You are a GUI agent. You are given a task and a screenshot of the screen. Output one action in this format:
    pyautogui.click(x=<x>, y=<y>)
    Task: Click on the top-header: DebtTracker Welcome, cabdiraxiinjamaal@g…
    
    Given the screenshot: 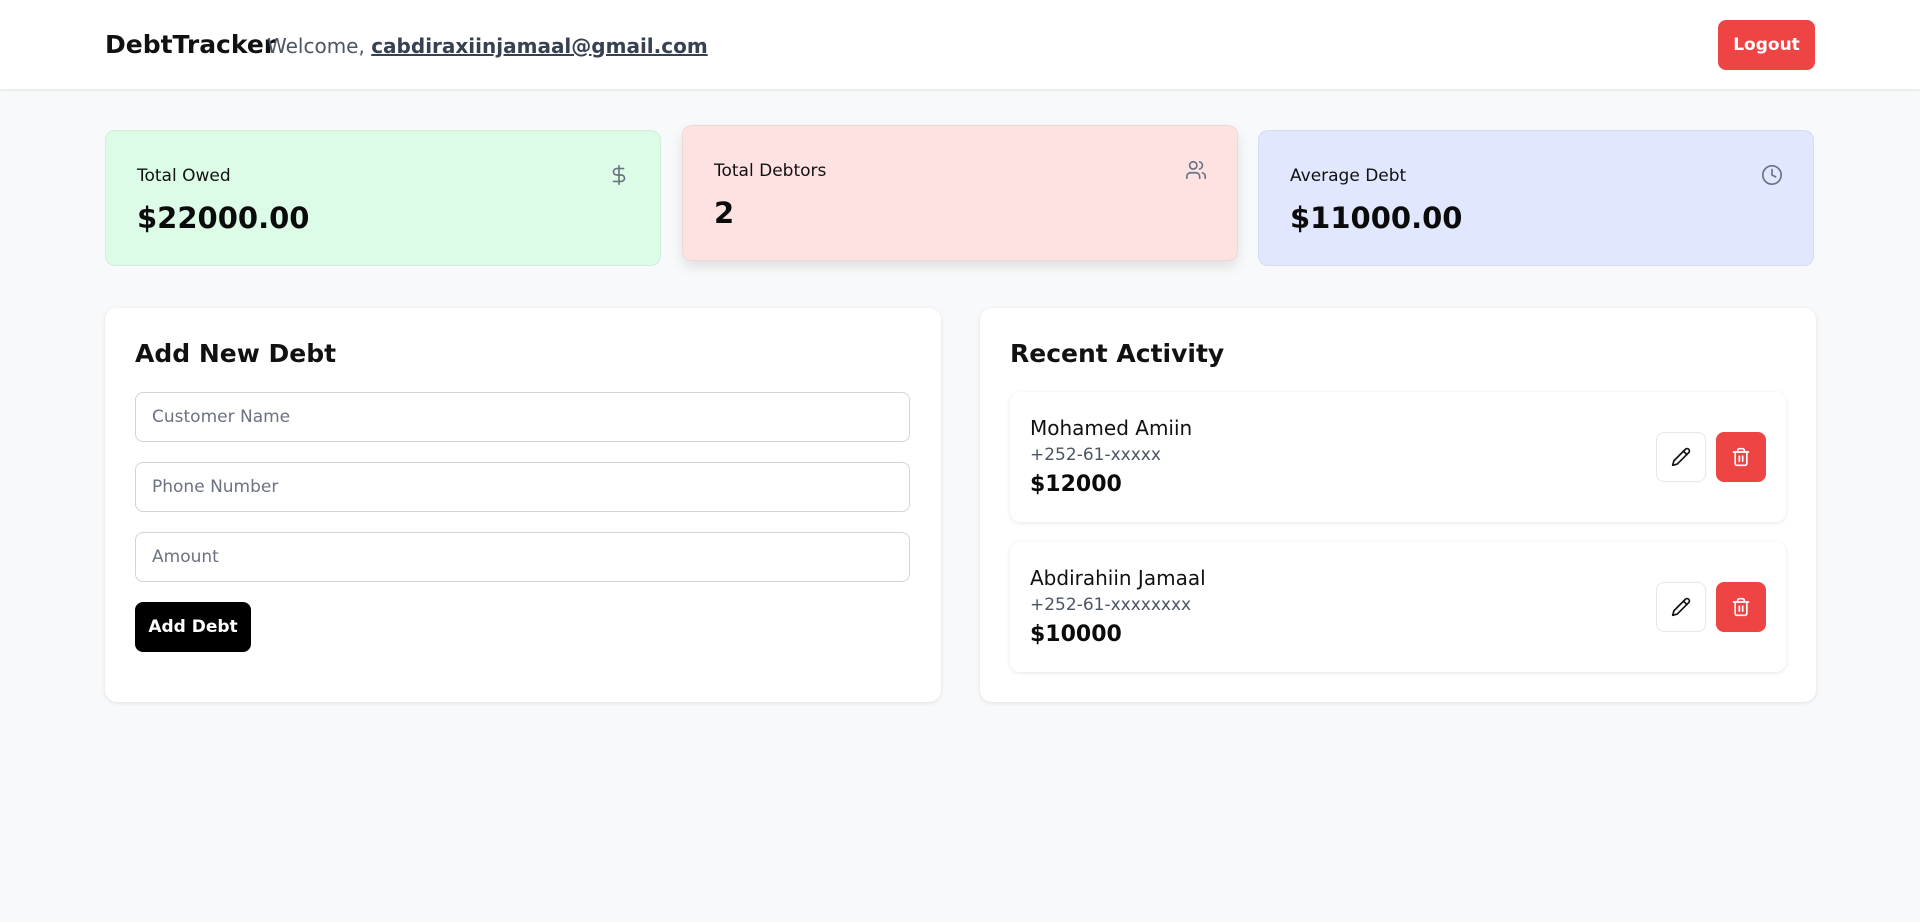 What is the action you would take?
    pyautogui.click(x=960, y=44)
    